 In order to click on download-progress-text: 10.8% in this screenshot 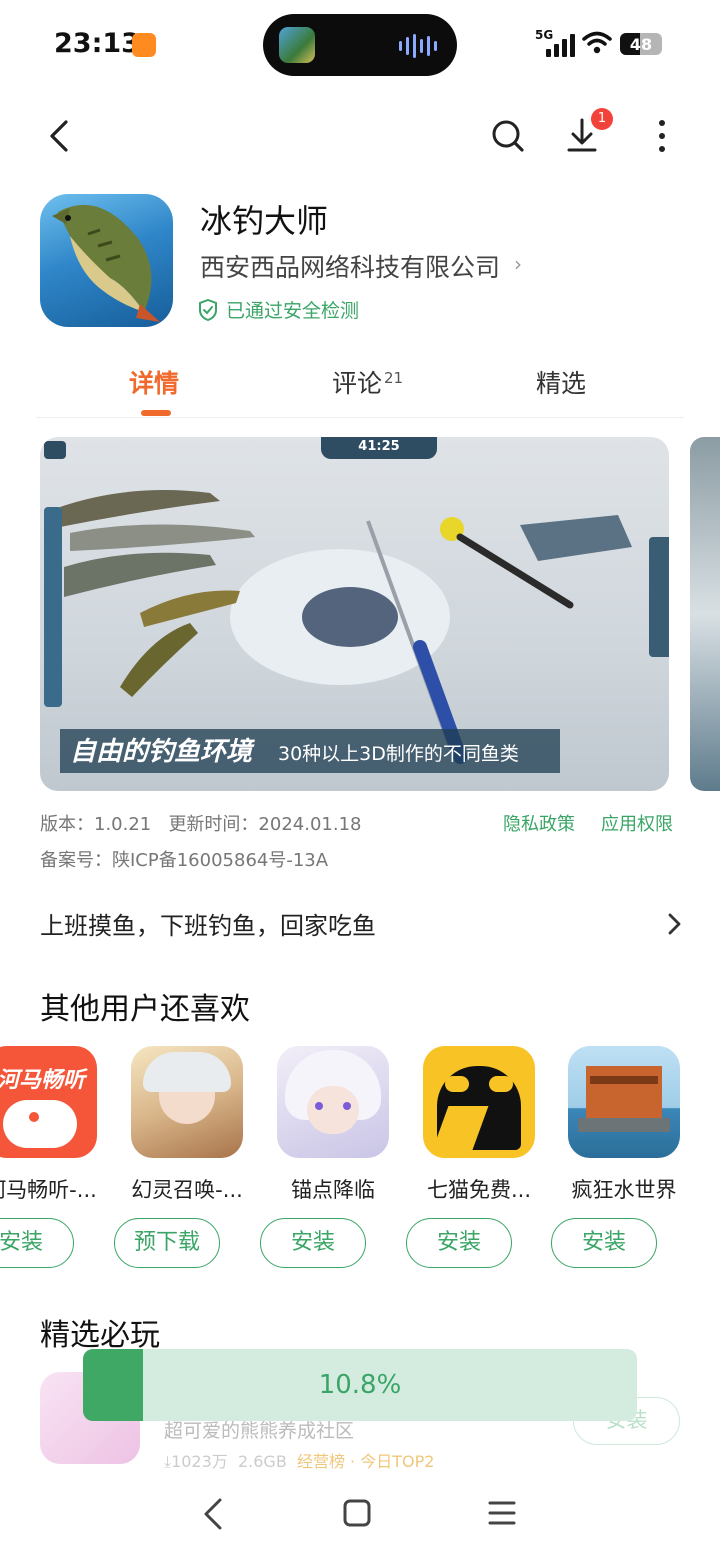, I will do `click(360, 1385)`.